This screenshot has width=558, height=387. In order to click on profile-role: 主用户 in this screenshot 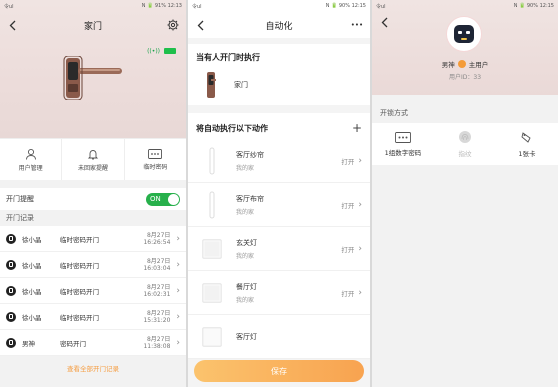, I will do `click(478, 65)`.